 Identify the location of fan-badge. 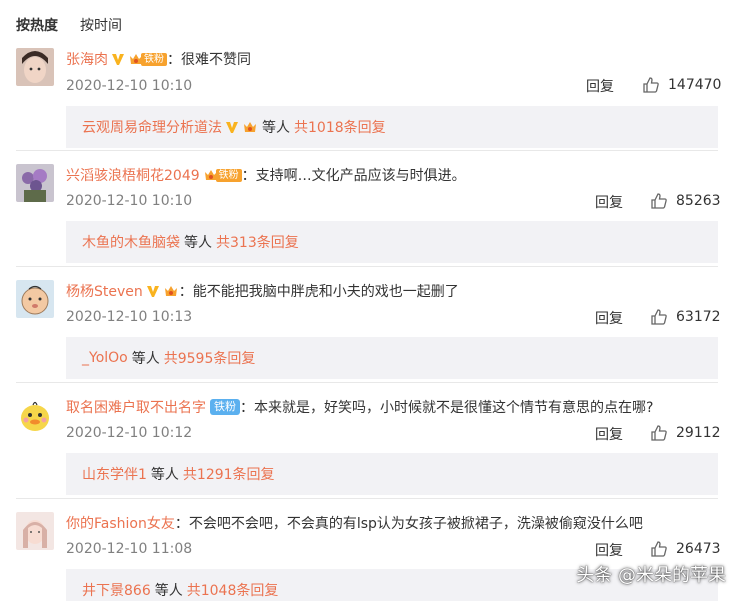
(171, 291).